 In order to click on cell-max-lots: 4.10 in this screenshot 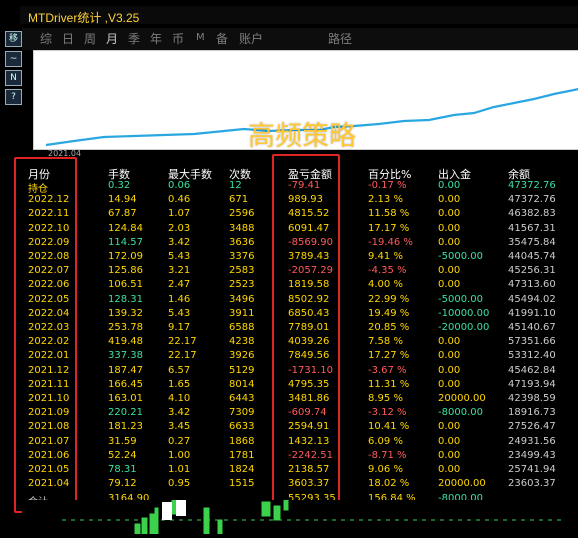, I will do `click(179, 398)`.